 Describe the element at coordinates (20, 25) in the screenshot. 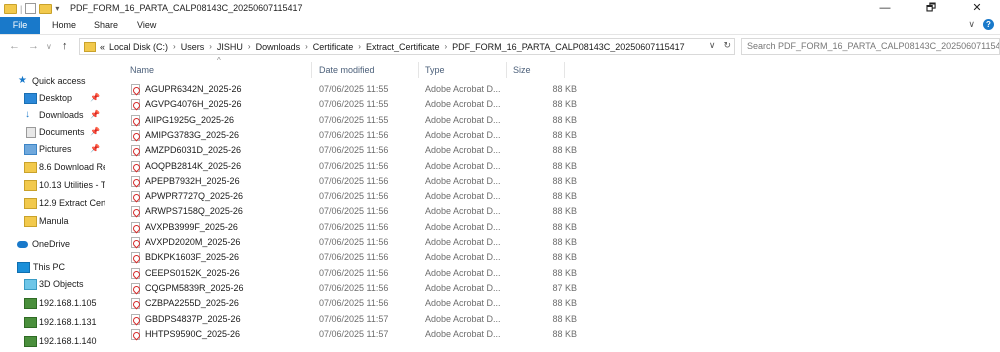

I see `tab-file: File` at that location.